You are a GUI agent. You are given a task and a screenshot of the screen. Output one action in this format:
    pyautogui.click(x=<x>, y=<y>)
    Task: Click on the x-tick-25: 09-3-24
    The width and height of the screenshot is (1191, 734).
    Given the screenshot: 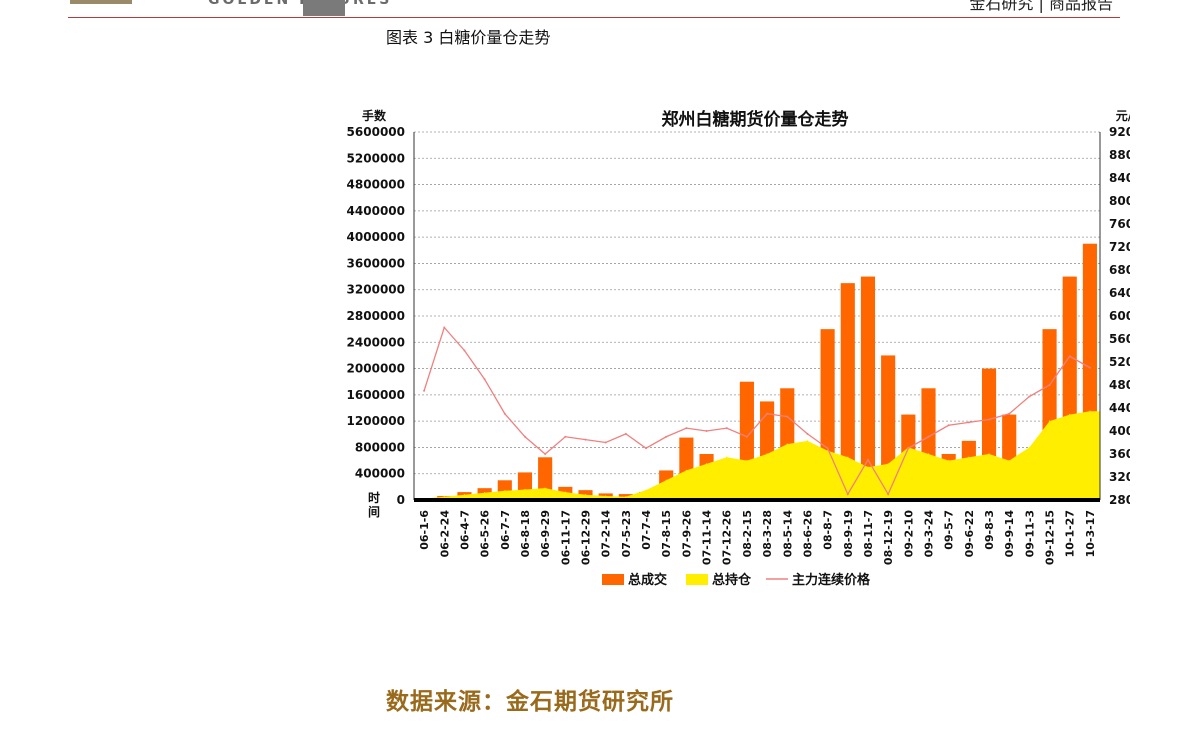 What is the action you would take?
    pyautogui.click(x=929, y=534)
    